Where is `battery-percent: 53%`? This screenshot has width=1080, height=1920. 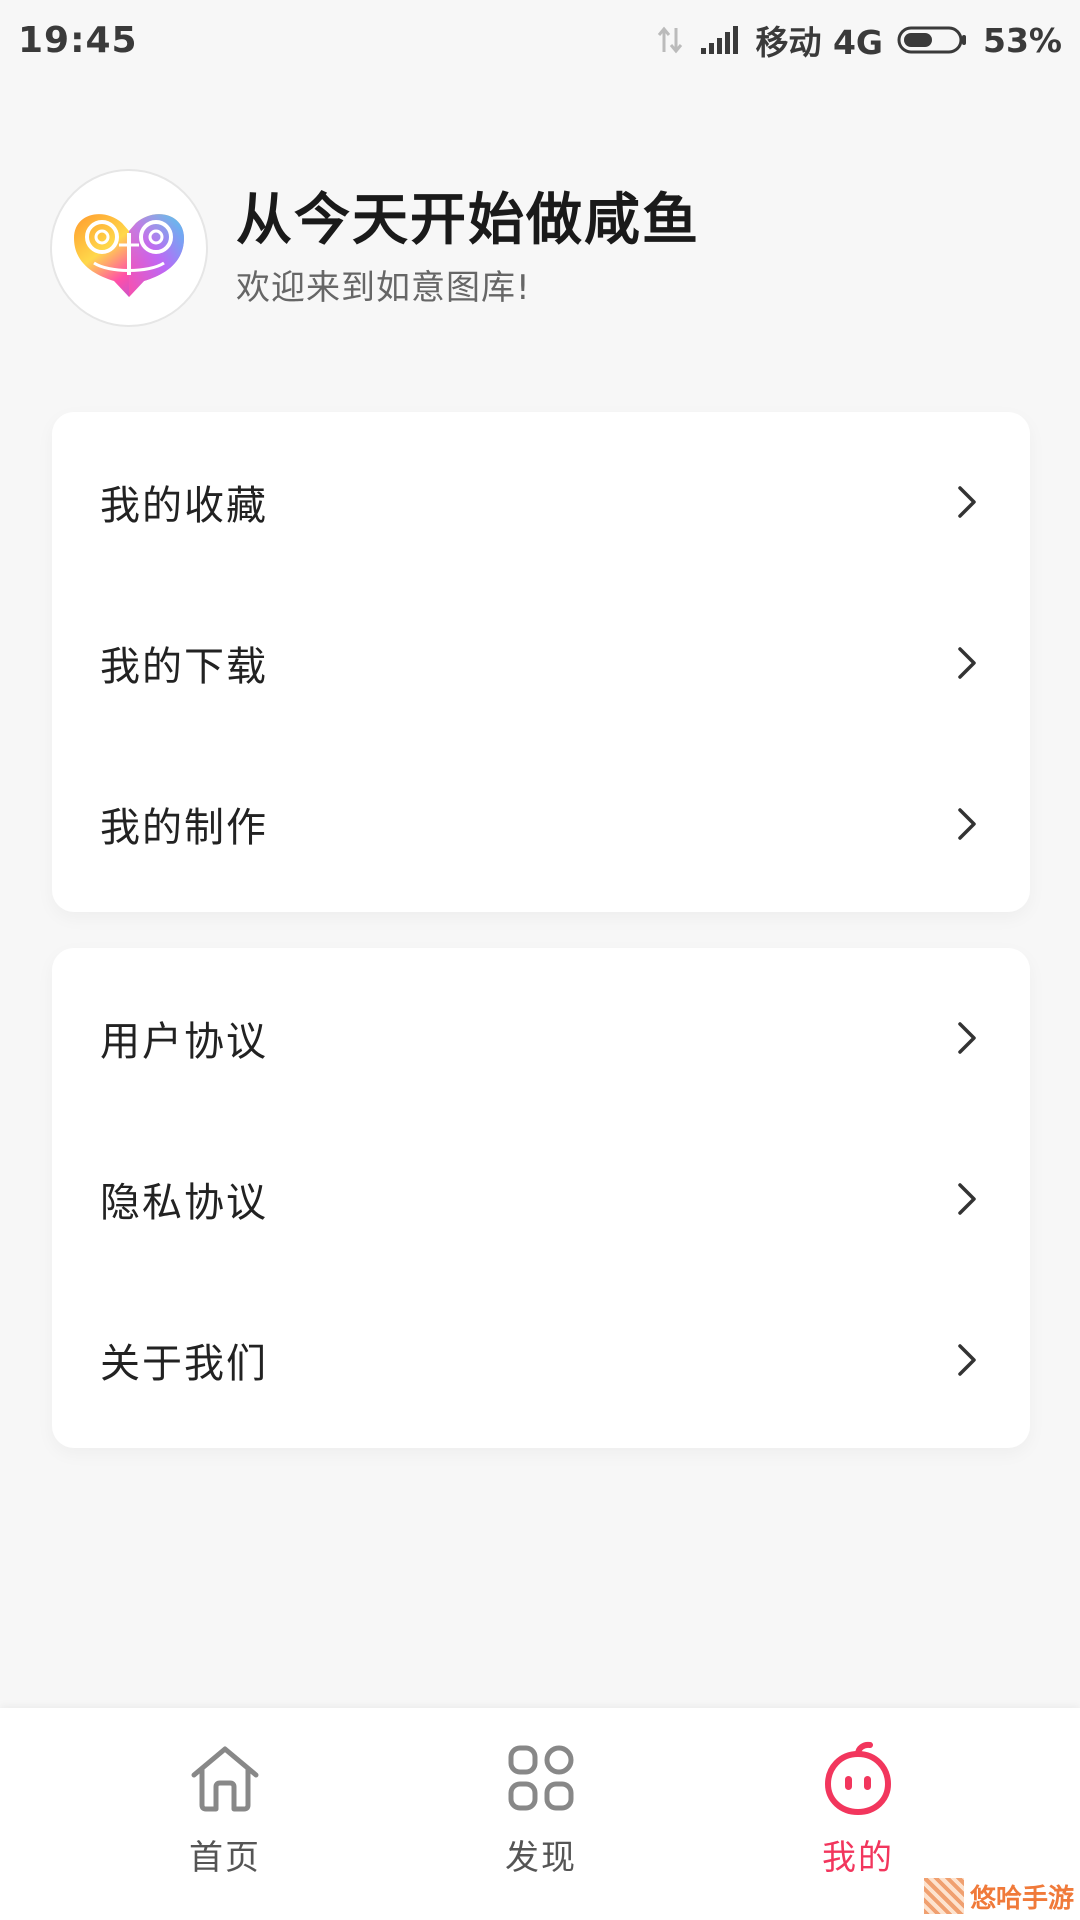 battery-percent: 53% is located at coordinates (1022, 40).